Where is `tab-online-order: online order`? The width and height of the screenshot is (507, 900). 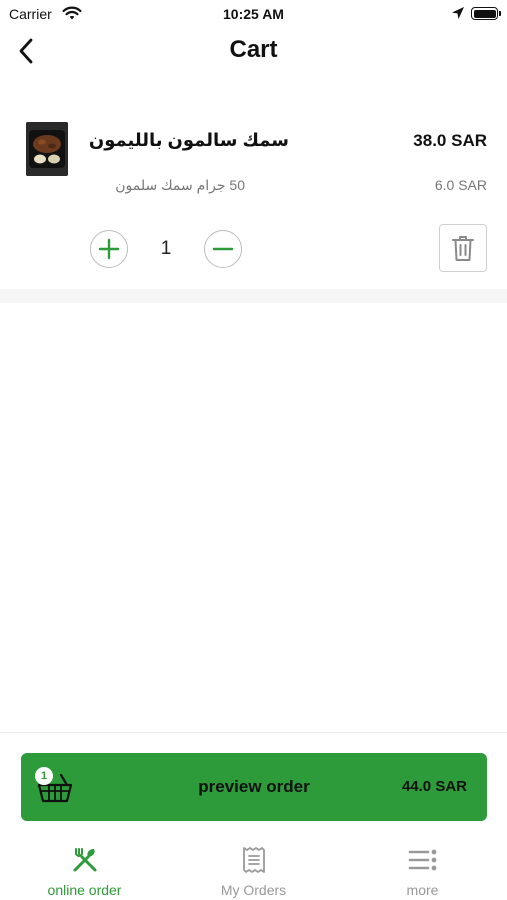
tab-online-order: online order is located at coordinates (84, 869).